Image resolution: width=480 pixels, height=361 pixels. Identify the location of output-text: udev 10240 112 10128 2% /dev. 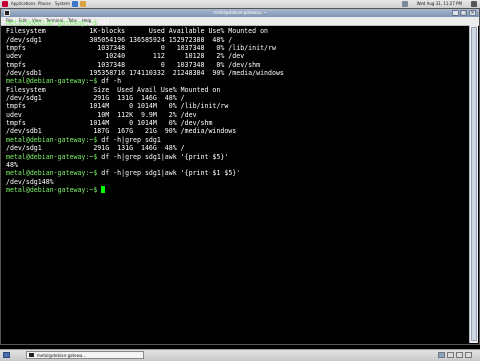
(125, 56).